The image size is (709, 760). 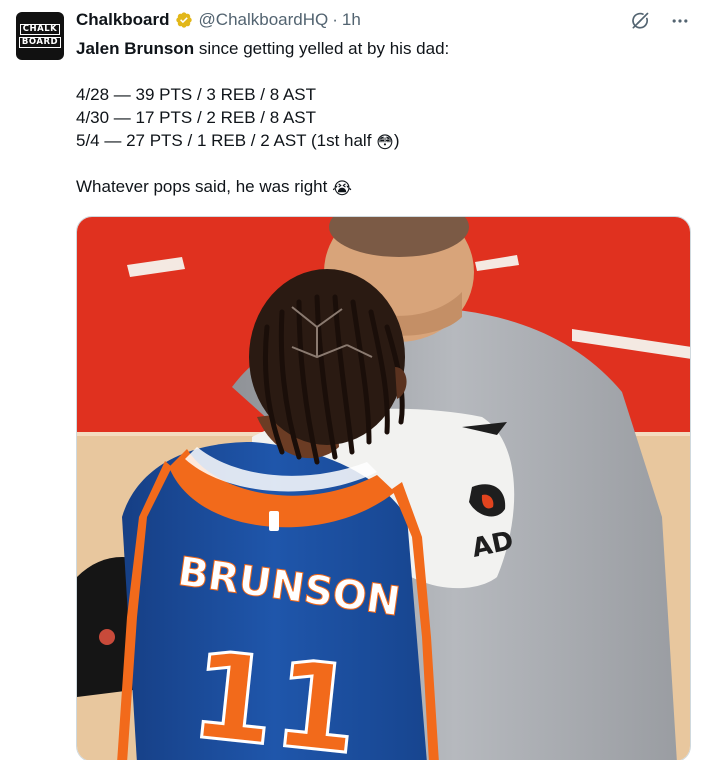 What do you see at coordinates (640, 21) in the screenshot?
I see `grok-icon` at bounding box center [640, 21].